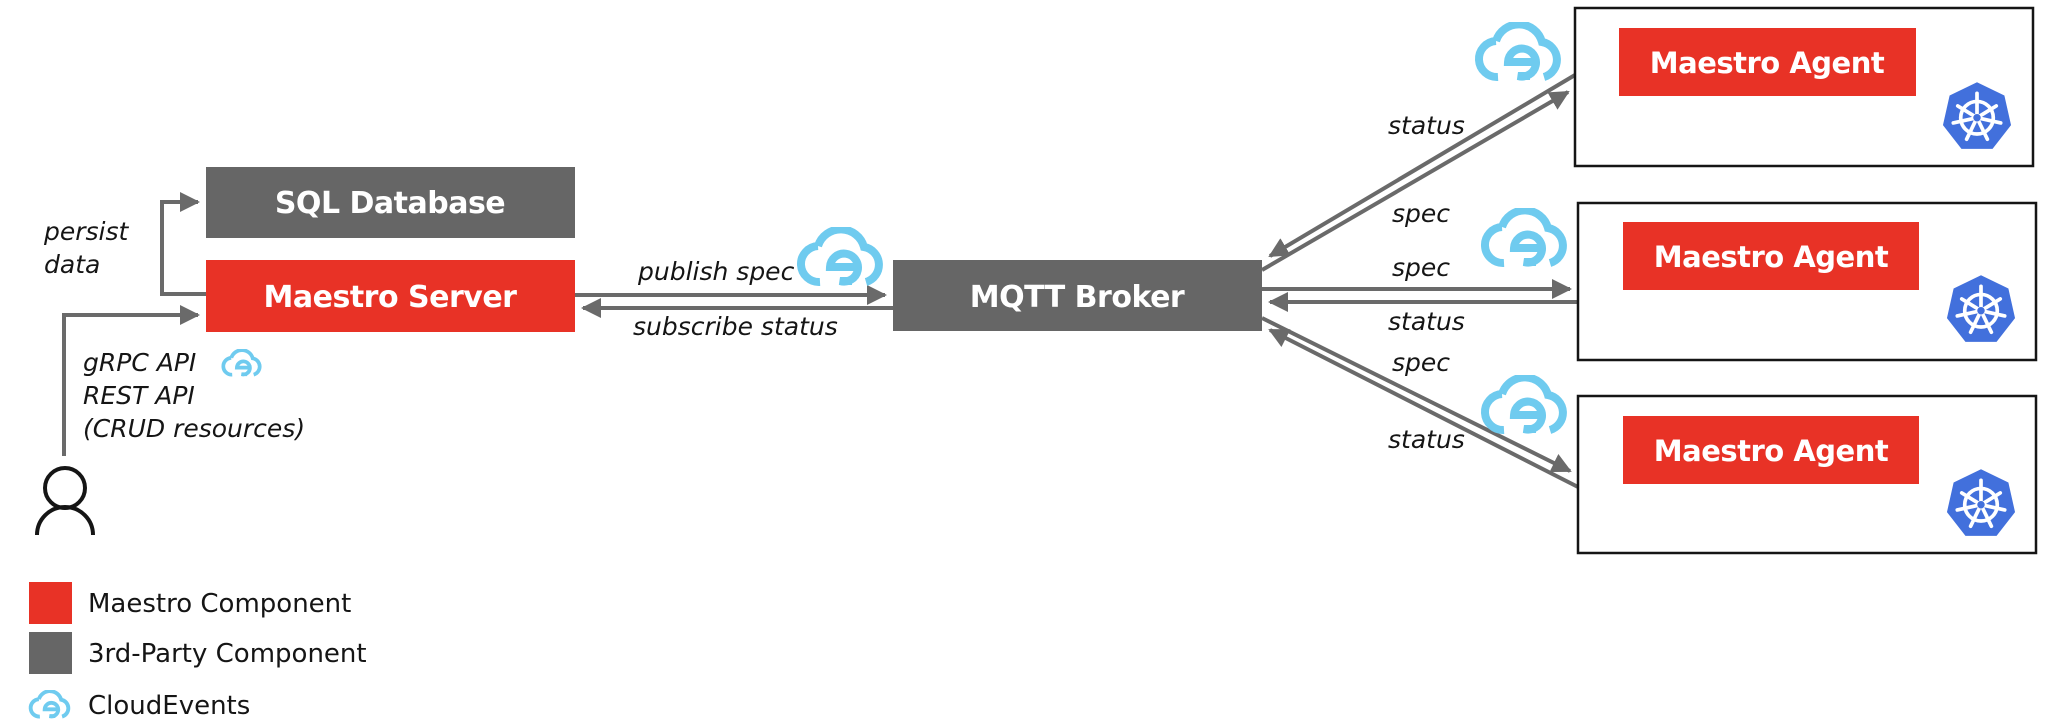 This screenshot has width=2052, height=724. I want to click on user-icon, so click(65, 501).